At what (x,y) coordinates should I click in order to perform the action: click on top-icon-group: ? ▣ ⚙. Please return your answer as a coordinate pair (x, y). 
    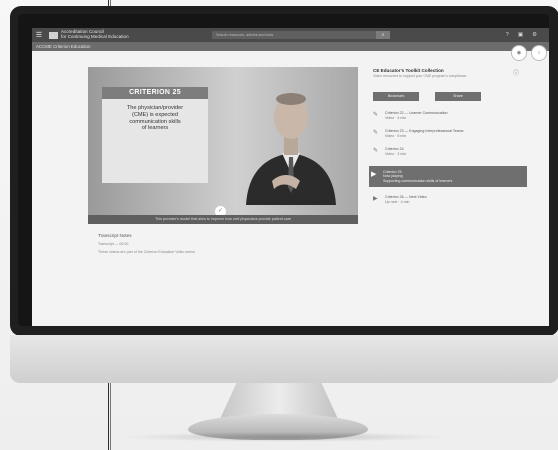
    Looking at the image, I should click on (521, 35).